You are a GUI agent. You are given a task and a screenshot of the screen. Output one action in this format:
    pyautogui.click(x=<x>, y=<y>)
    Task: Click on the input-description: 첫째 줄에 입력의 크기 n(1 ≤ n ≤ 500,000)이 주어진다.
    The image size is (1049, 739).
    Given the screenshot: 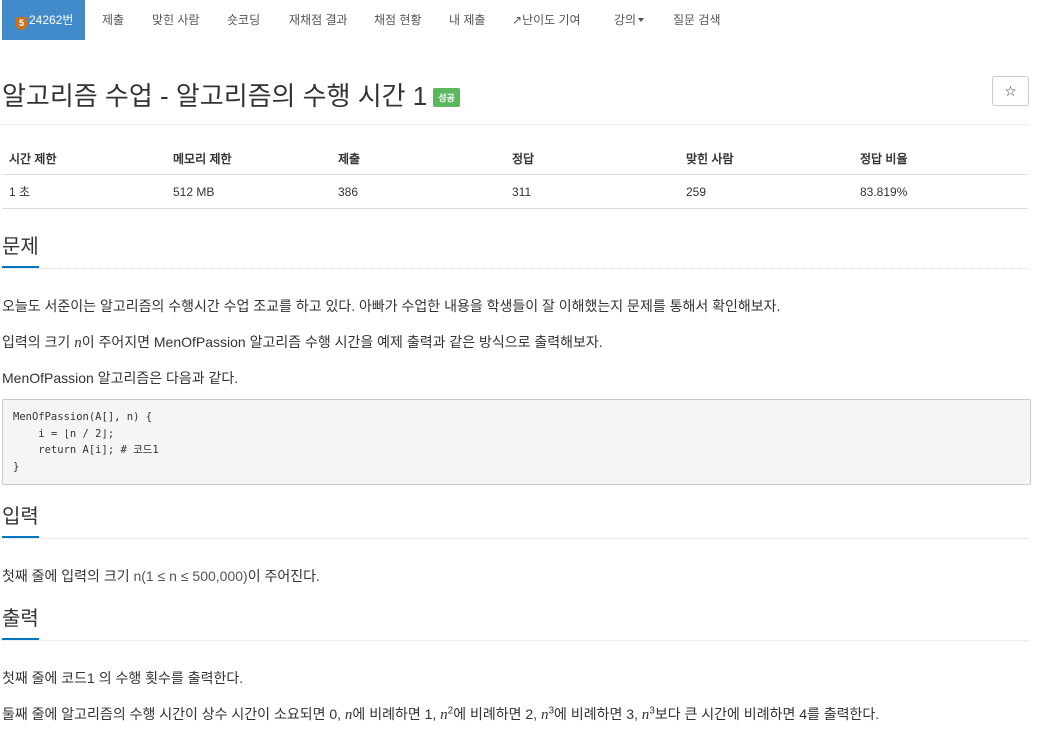 What is the action you would take?
    pyautogui.click(x=161, y=576)
    